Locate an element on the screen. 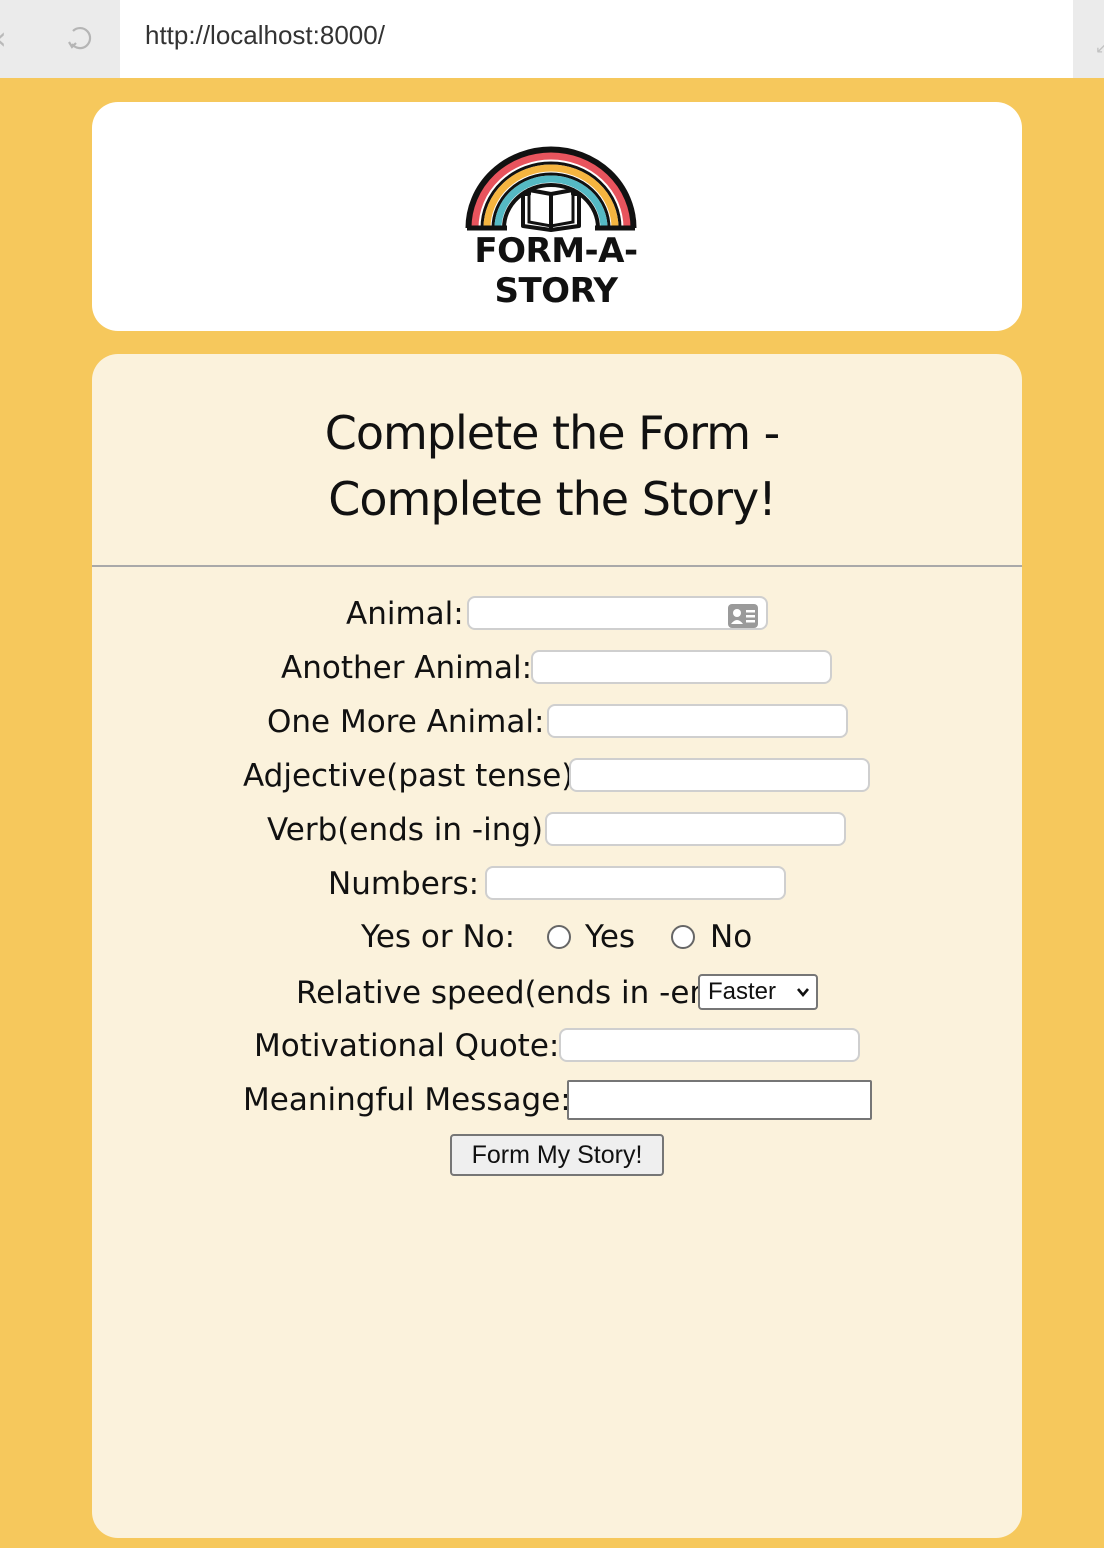 This screenshot has width=1104, height=1548. animal-label: Animal: is located at coordinates (405, 614).